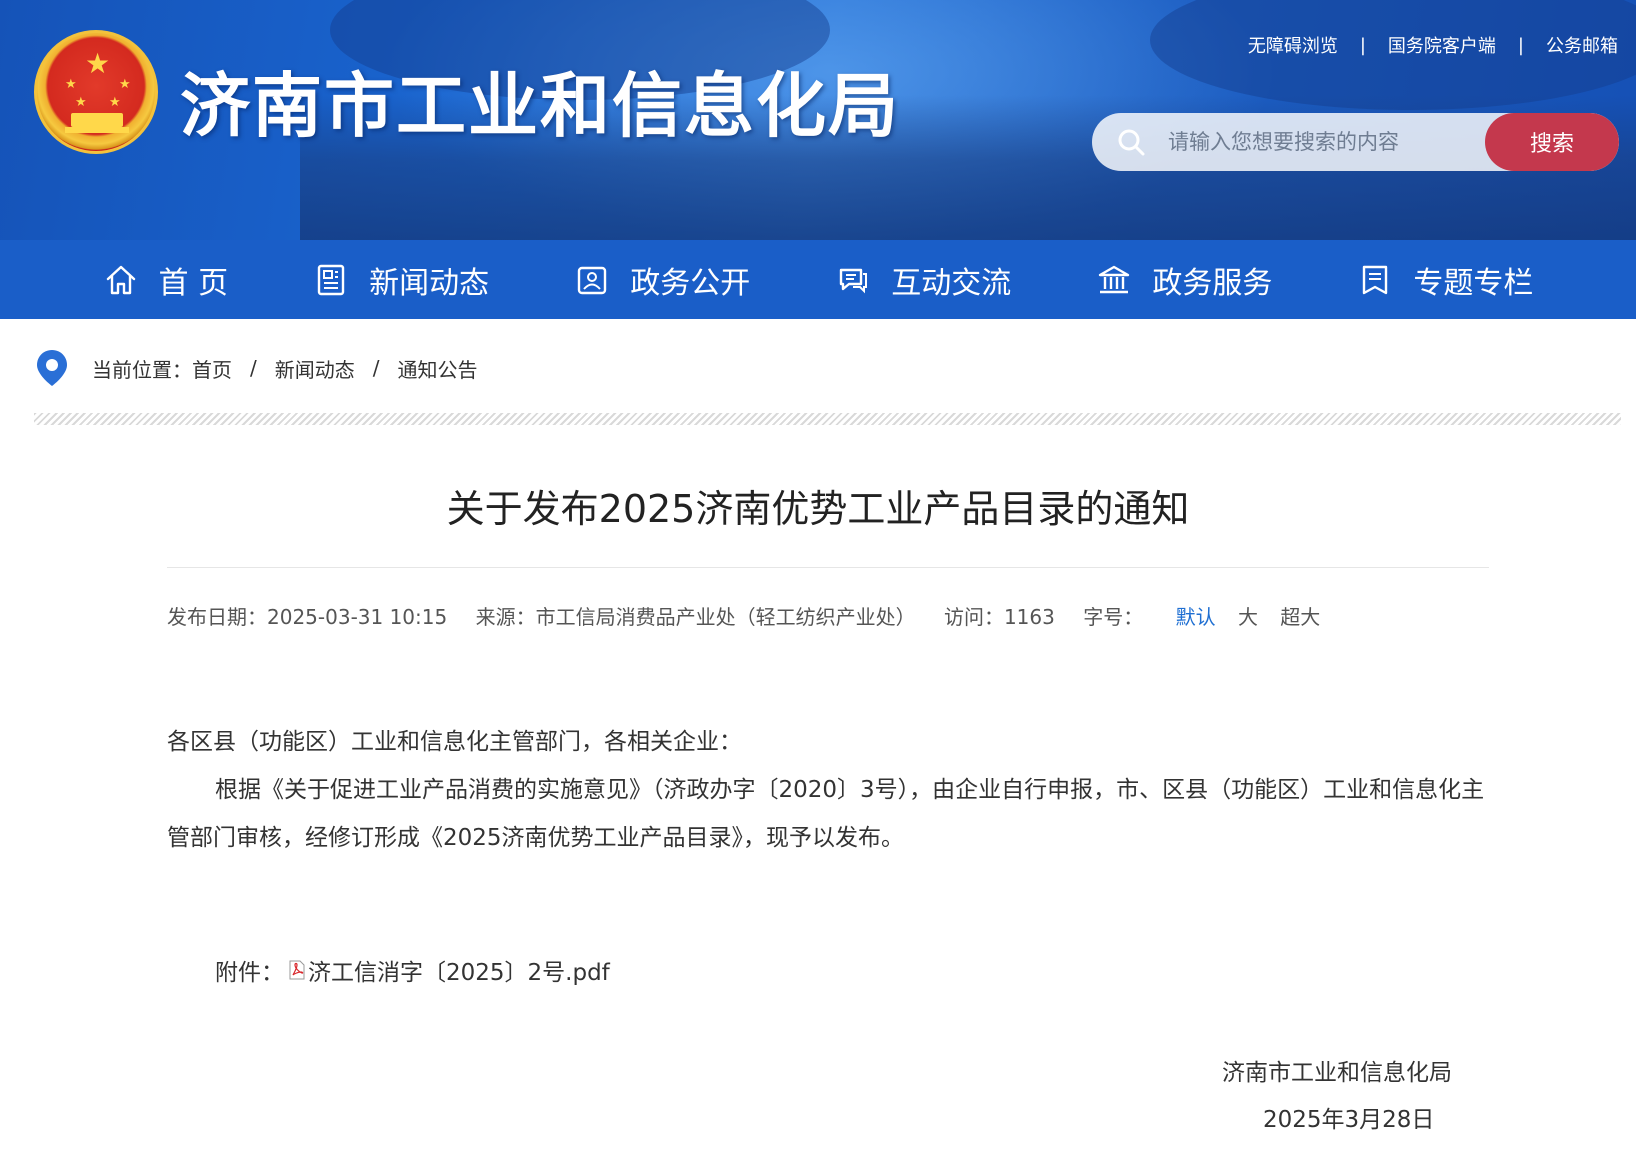  Describe the element at coordinates (212, 368) in the screenshot. I see `breadcrumb-home: 首页` at that location.